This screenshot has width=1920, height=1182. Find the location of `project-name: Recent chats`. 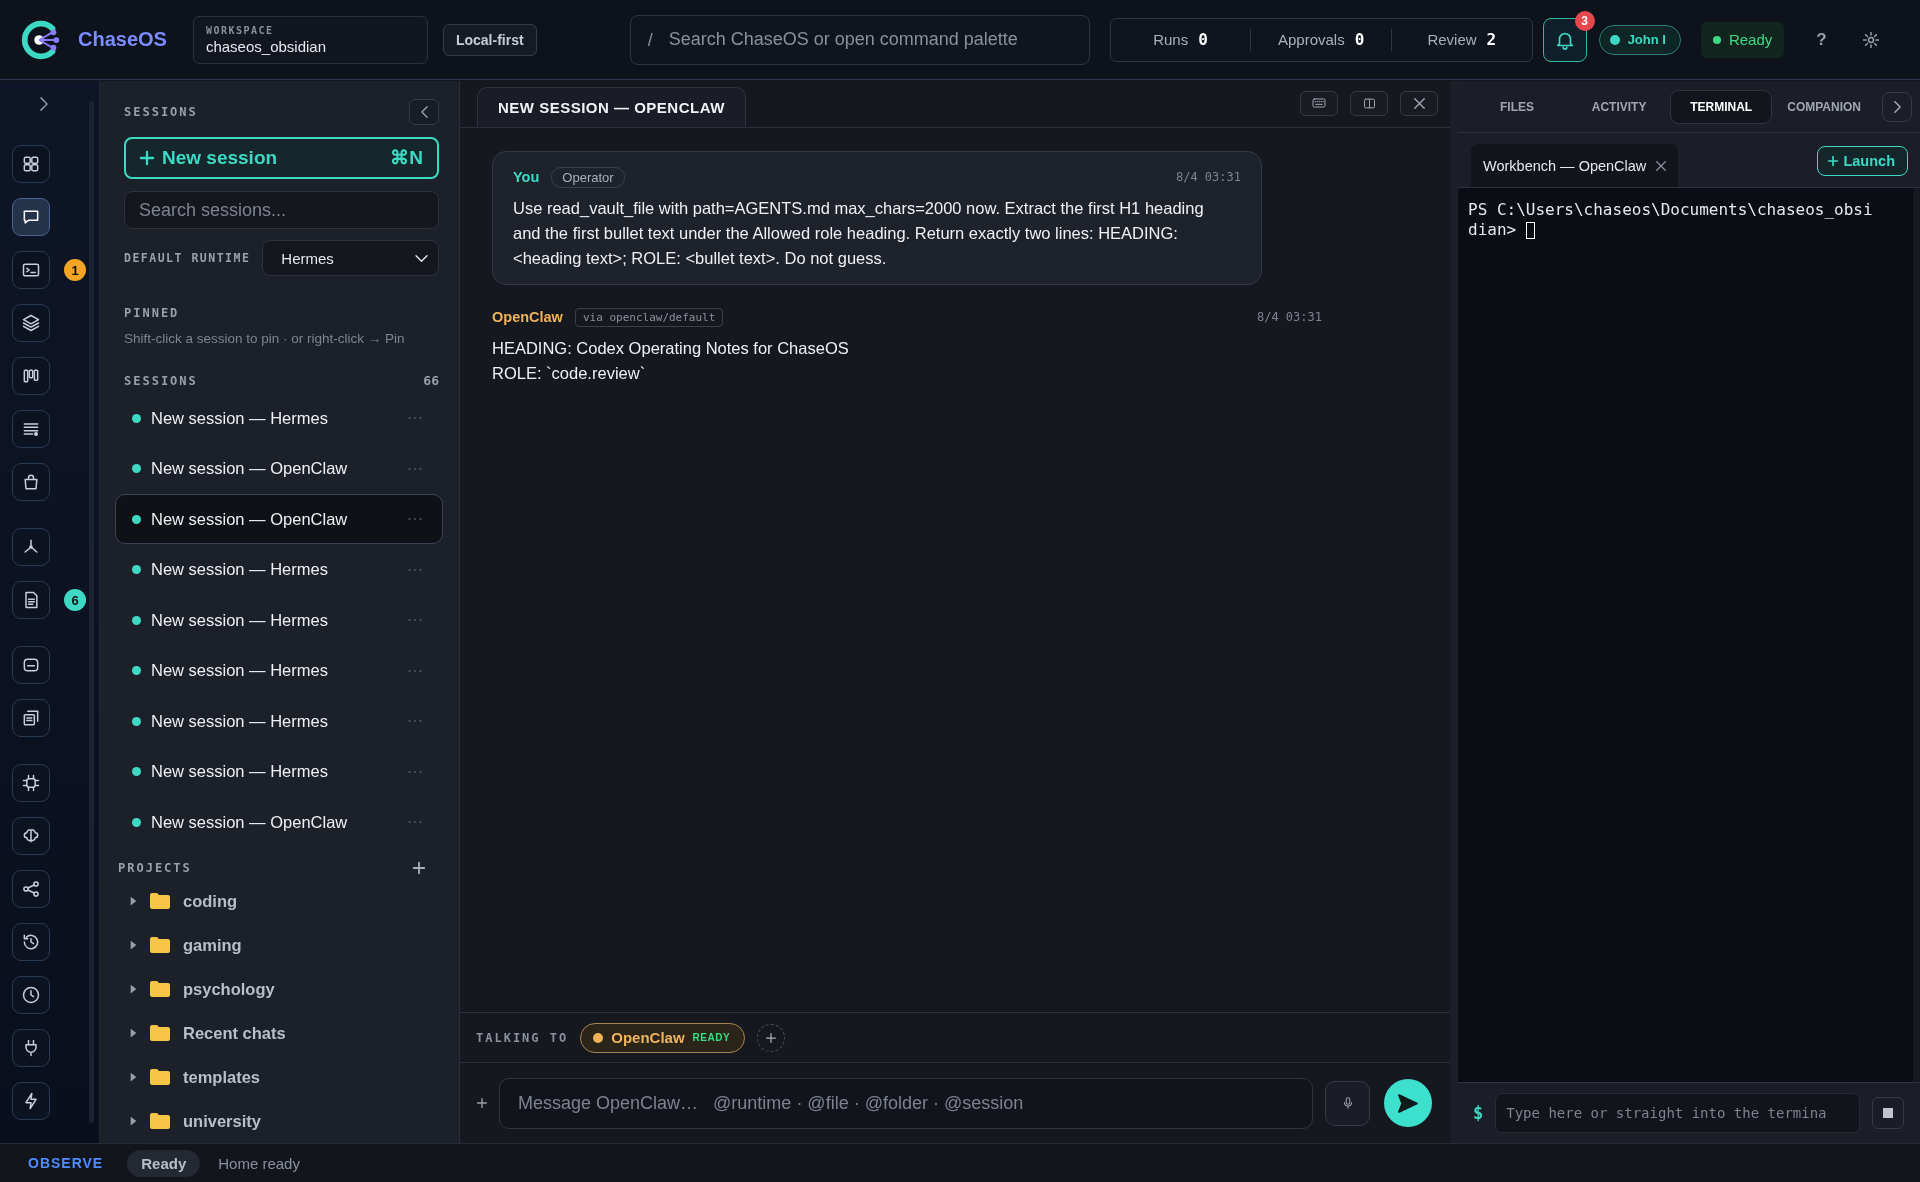

project-name: Recent chats is located at coordinates (234, 1033).